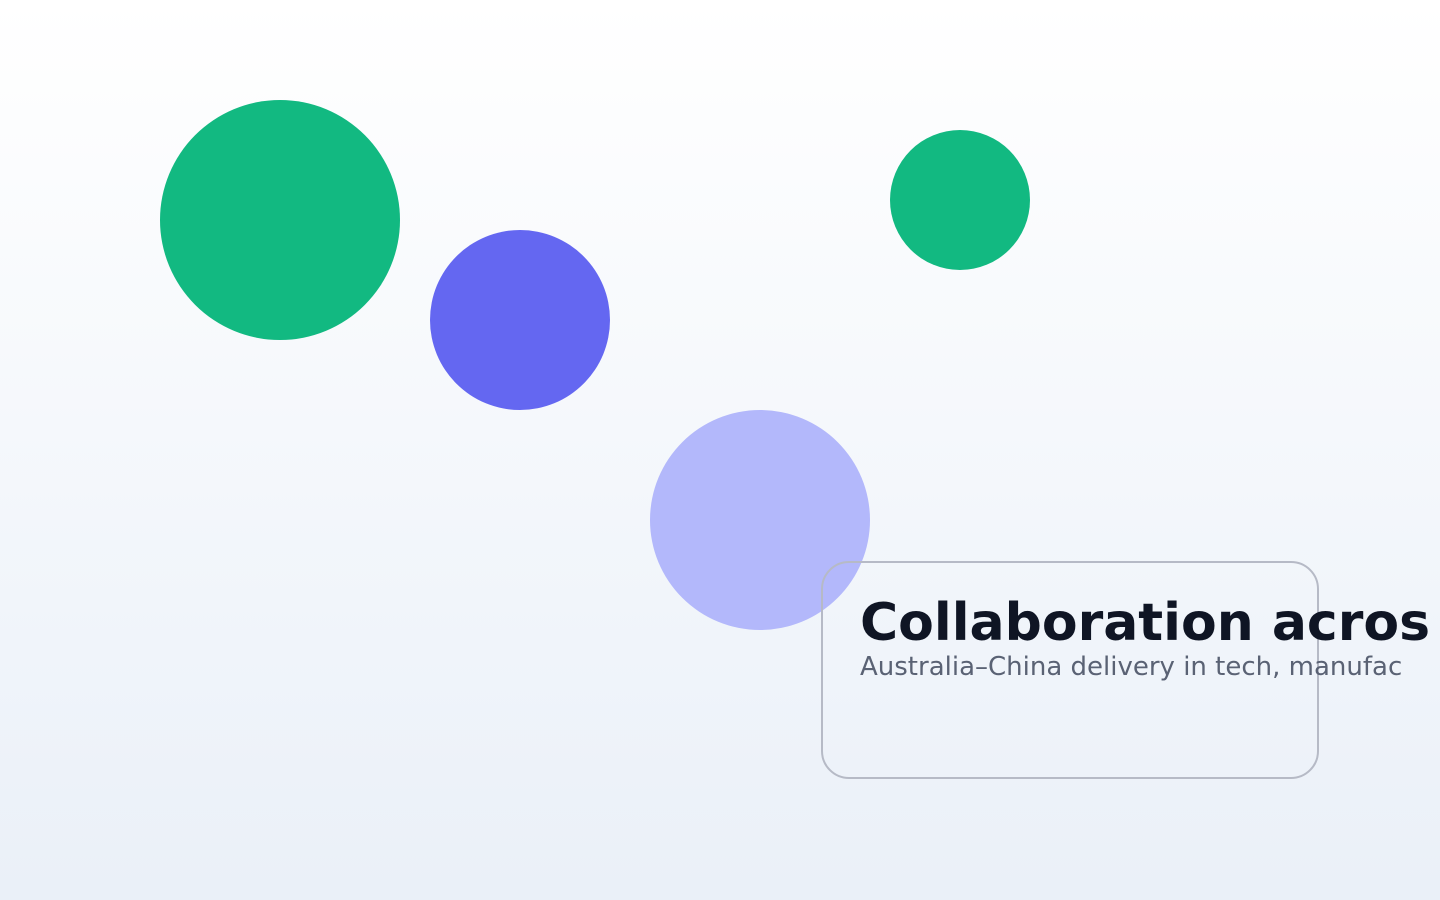 This screenshot has height=900, width=1440. I want to click on decorative-circle-green-small, so click(960, 200).